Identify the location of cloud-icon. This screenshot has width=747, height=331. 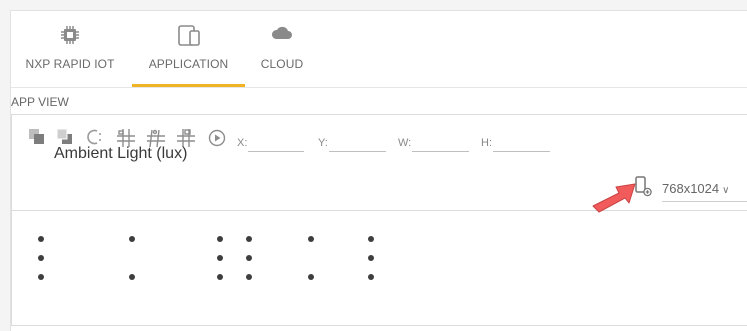
(282, 35).